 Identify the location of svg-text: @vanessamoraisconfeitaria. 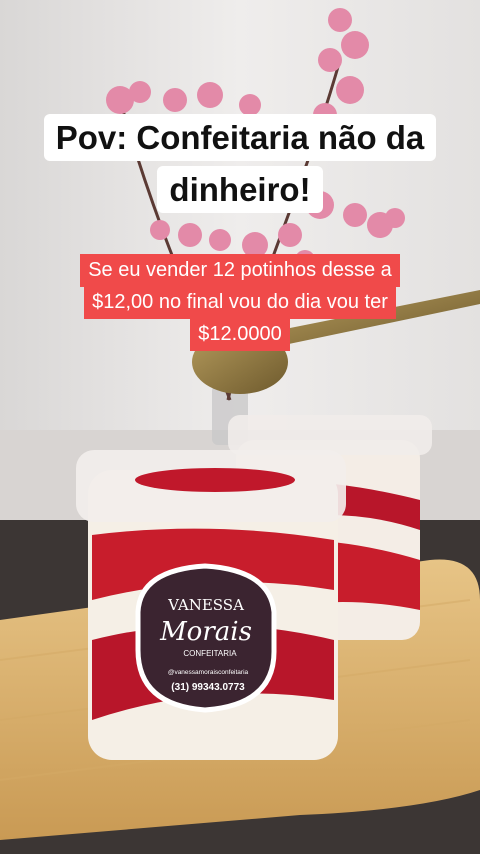
(208, 672).